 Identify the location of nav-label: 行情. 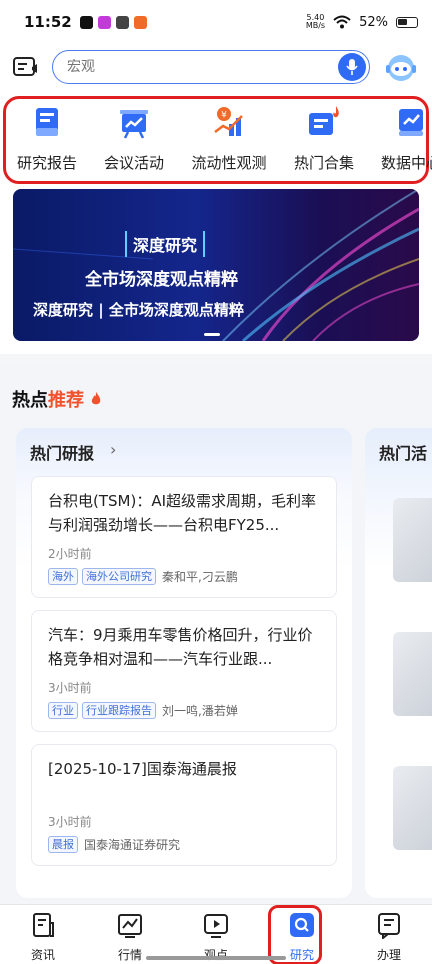
(129, 955).